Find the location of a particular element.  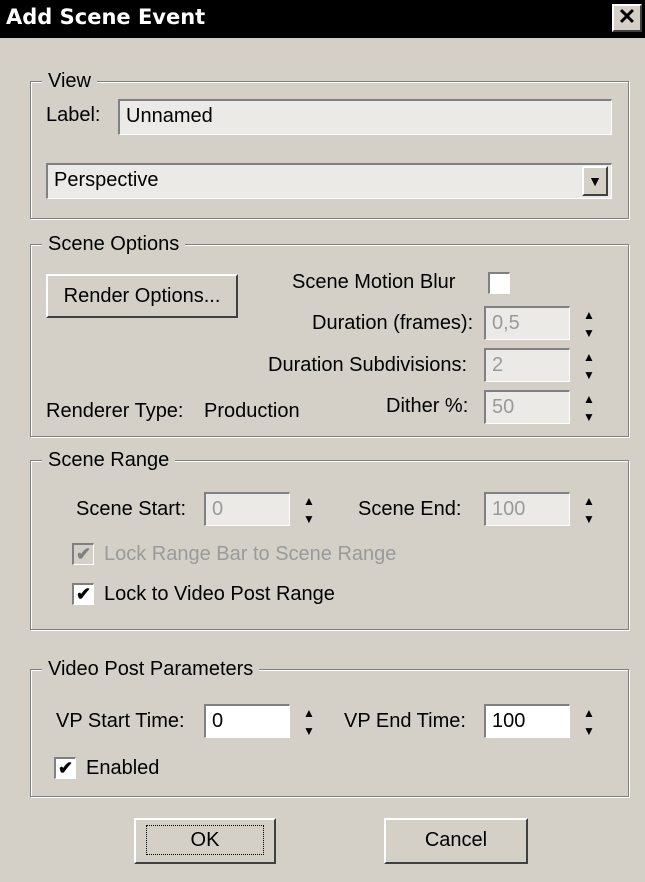

close-button: ✕ is located at coordinates (627, 18).